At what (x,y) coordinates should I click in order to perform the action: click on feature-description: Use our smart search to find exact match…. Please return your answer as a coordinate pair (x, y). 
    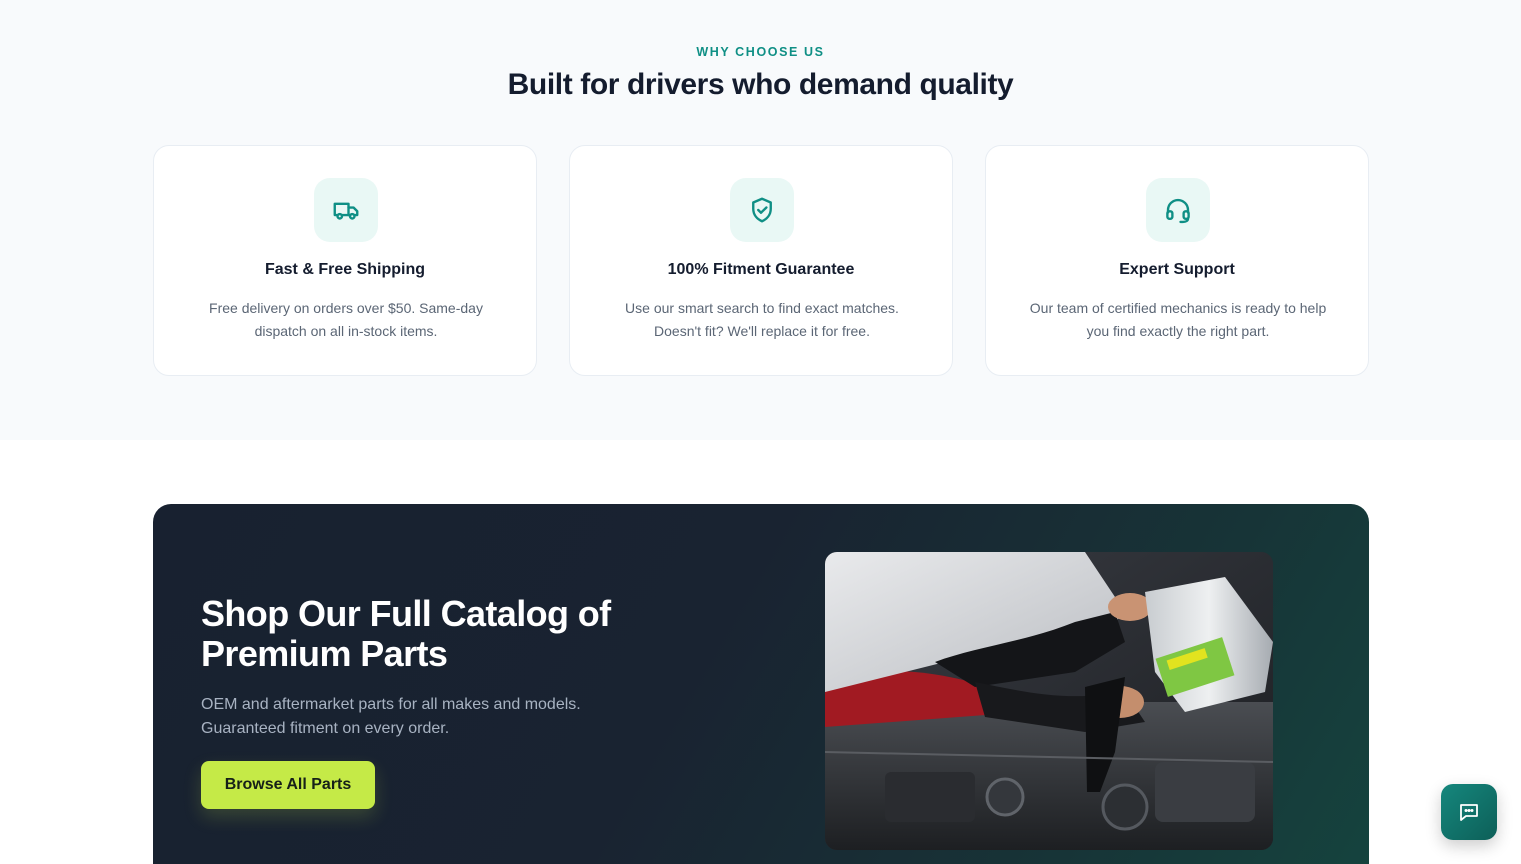
    Looking at the image, I should click on (762, 319).